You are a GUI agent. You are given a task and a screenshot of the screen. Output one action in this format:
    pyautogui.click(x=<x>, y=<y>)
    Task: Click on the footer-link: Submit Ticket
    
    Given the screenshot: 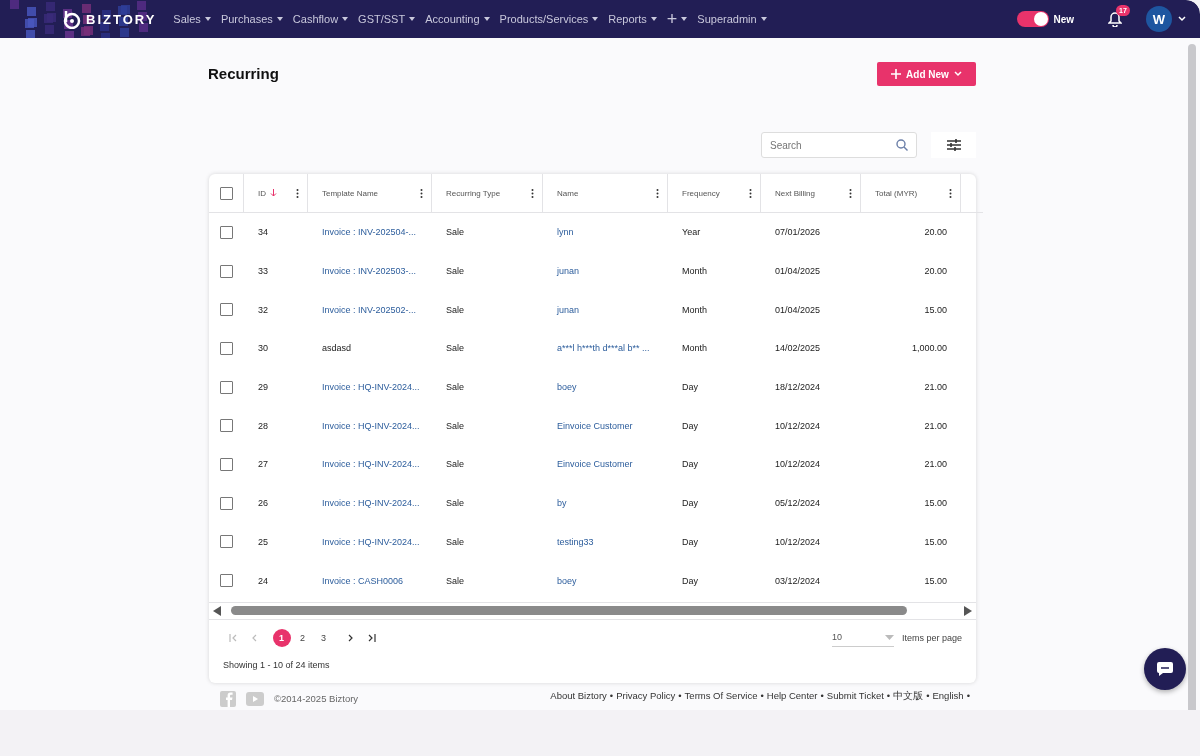 What is the action you would take?
    pyautogui.click(x=855, y=696)
    